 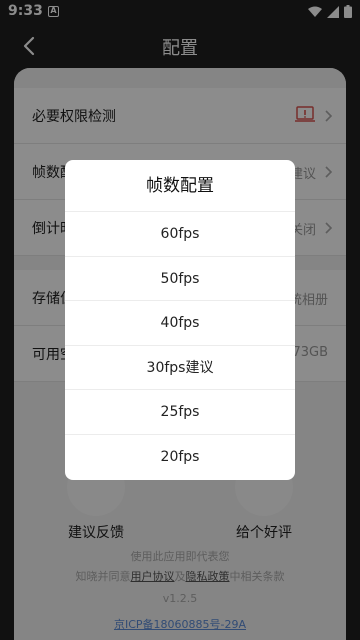 I want to click on fps-option-20: 20fps, so click(x=180, y=457).